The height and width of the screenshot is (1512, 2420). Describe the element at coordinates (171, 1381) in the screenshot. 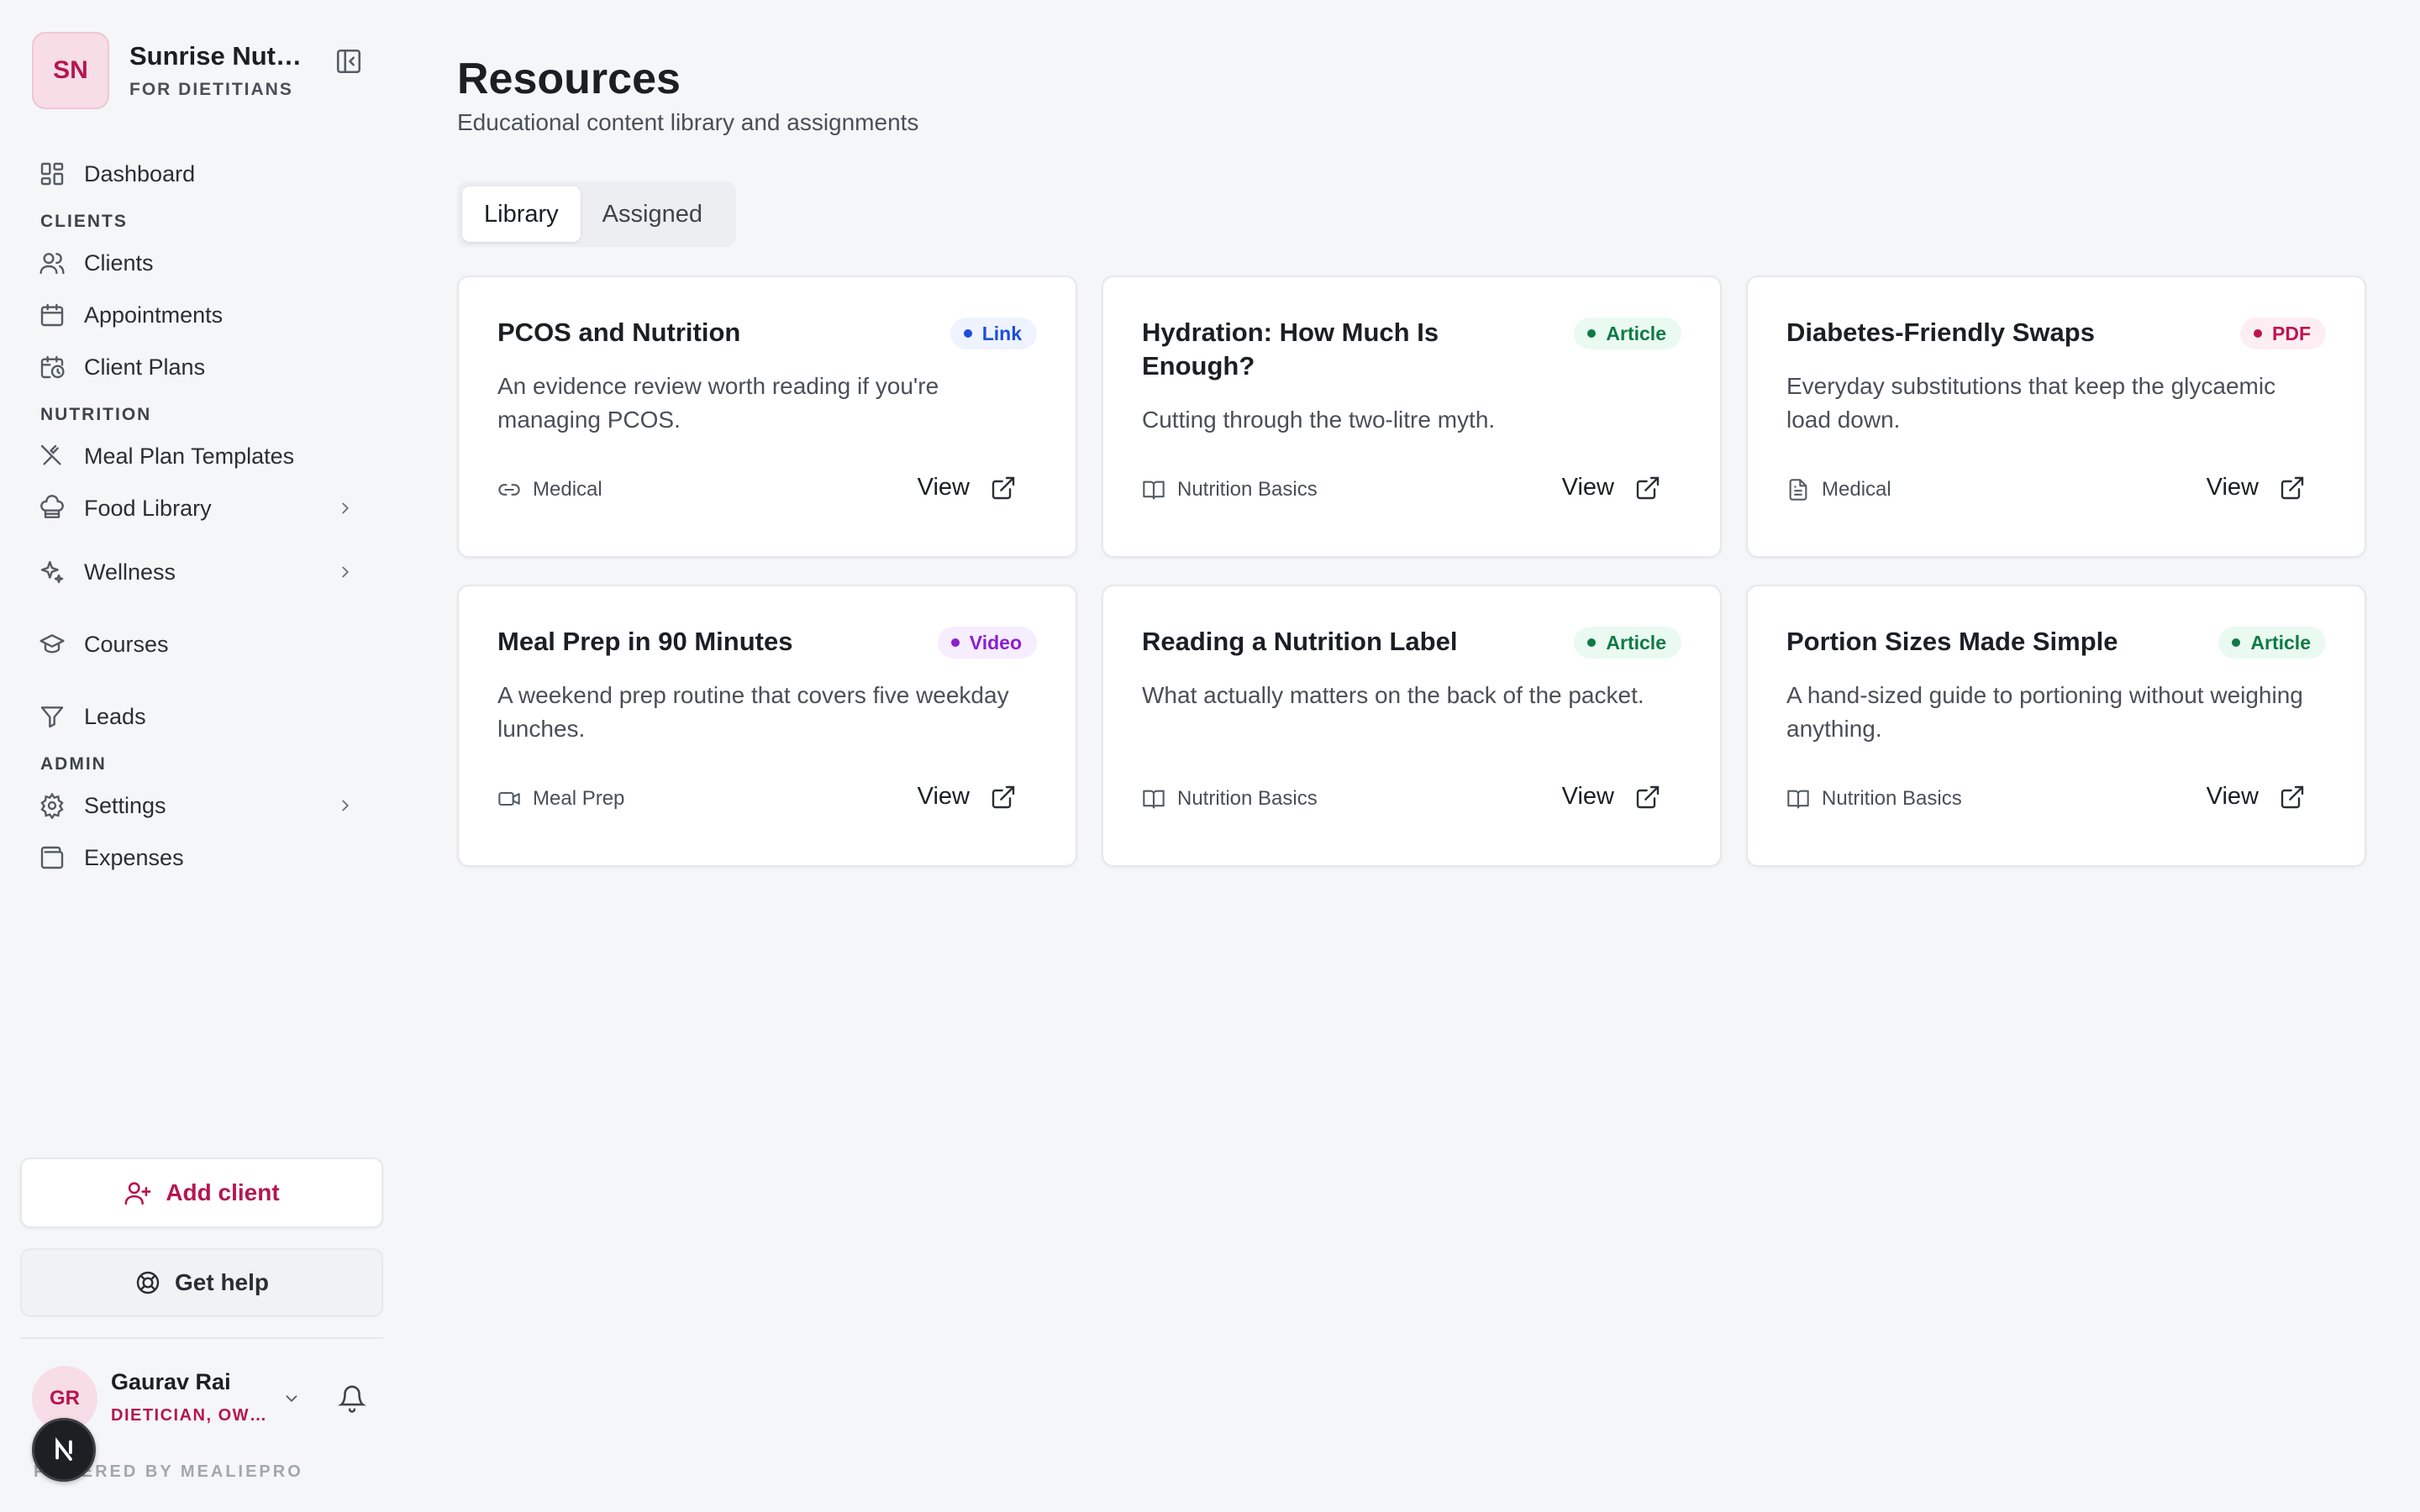

I see `user-name: Gaurav Rai` at that location.